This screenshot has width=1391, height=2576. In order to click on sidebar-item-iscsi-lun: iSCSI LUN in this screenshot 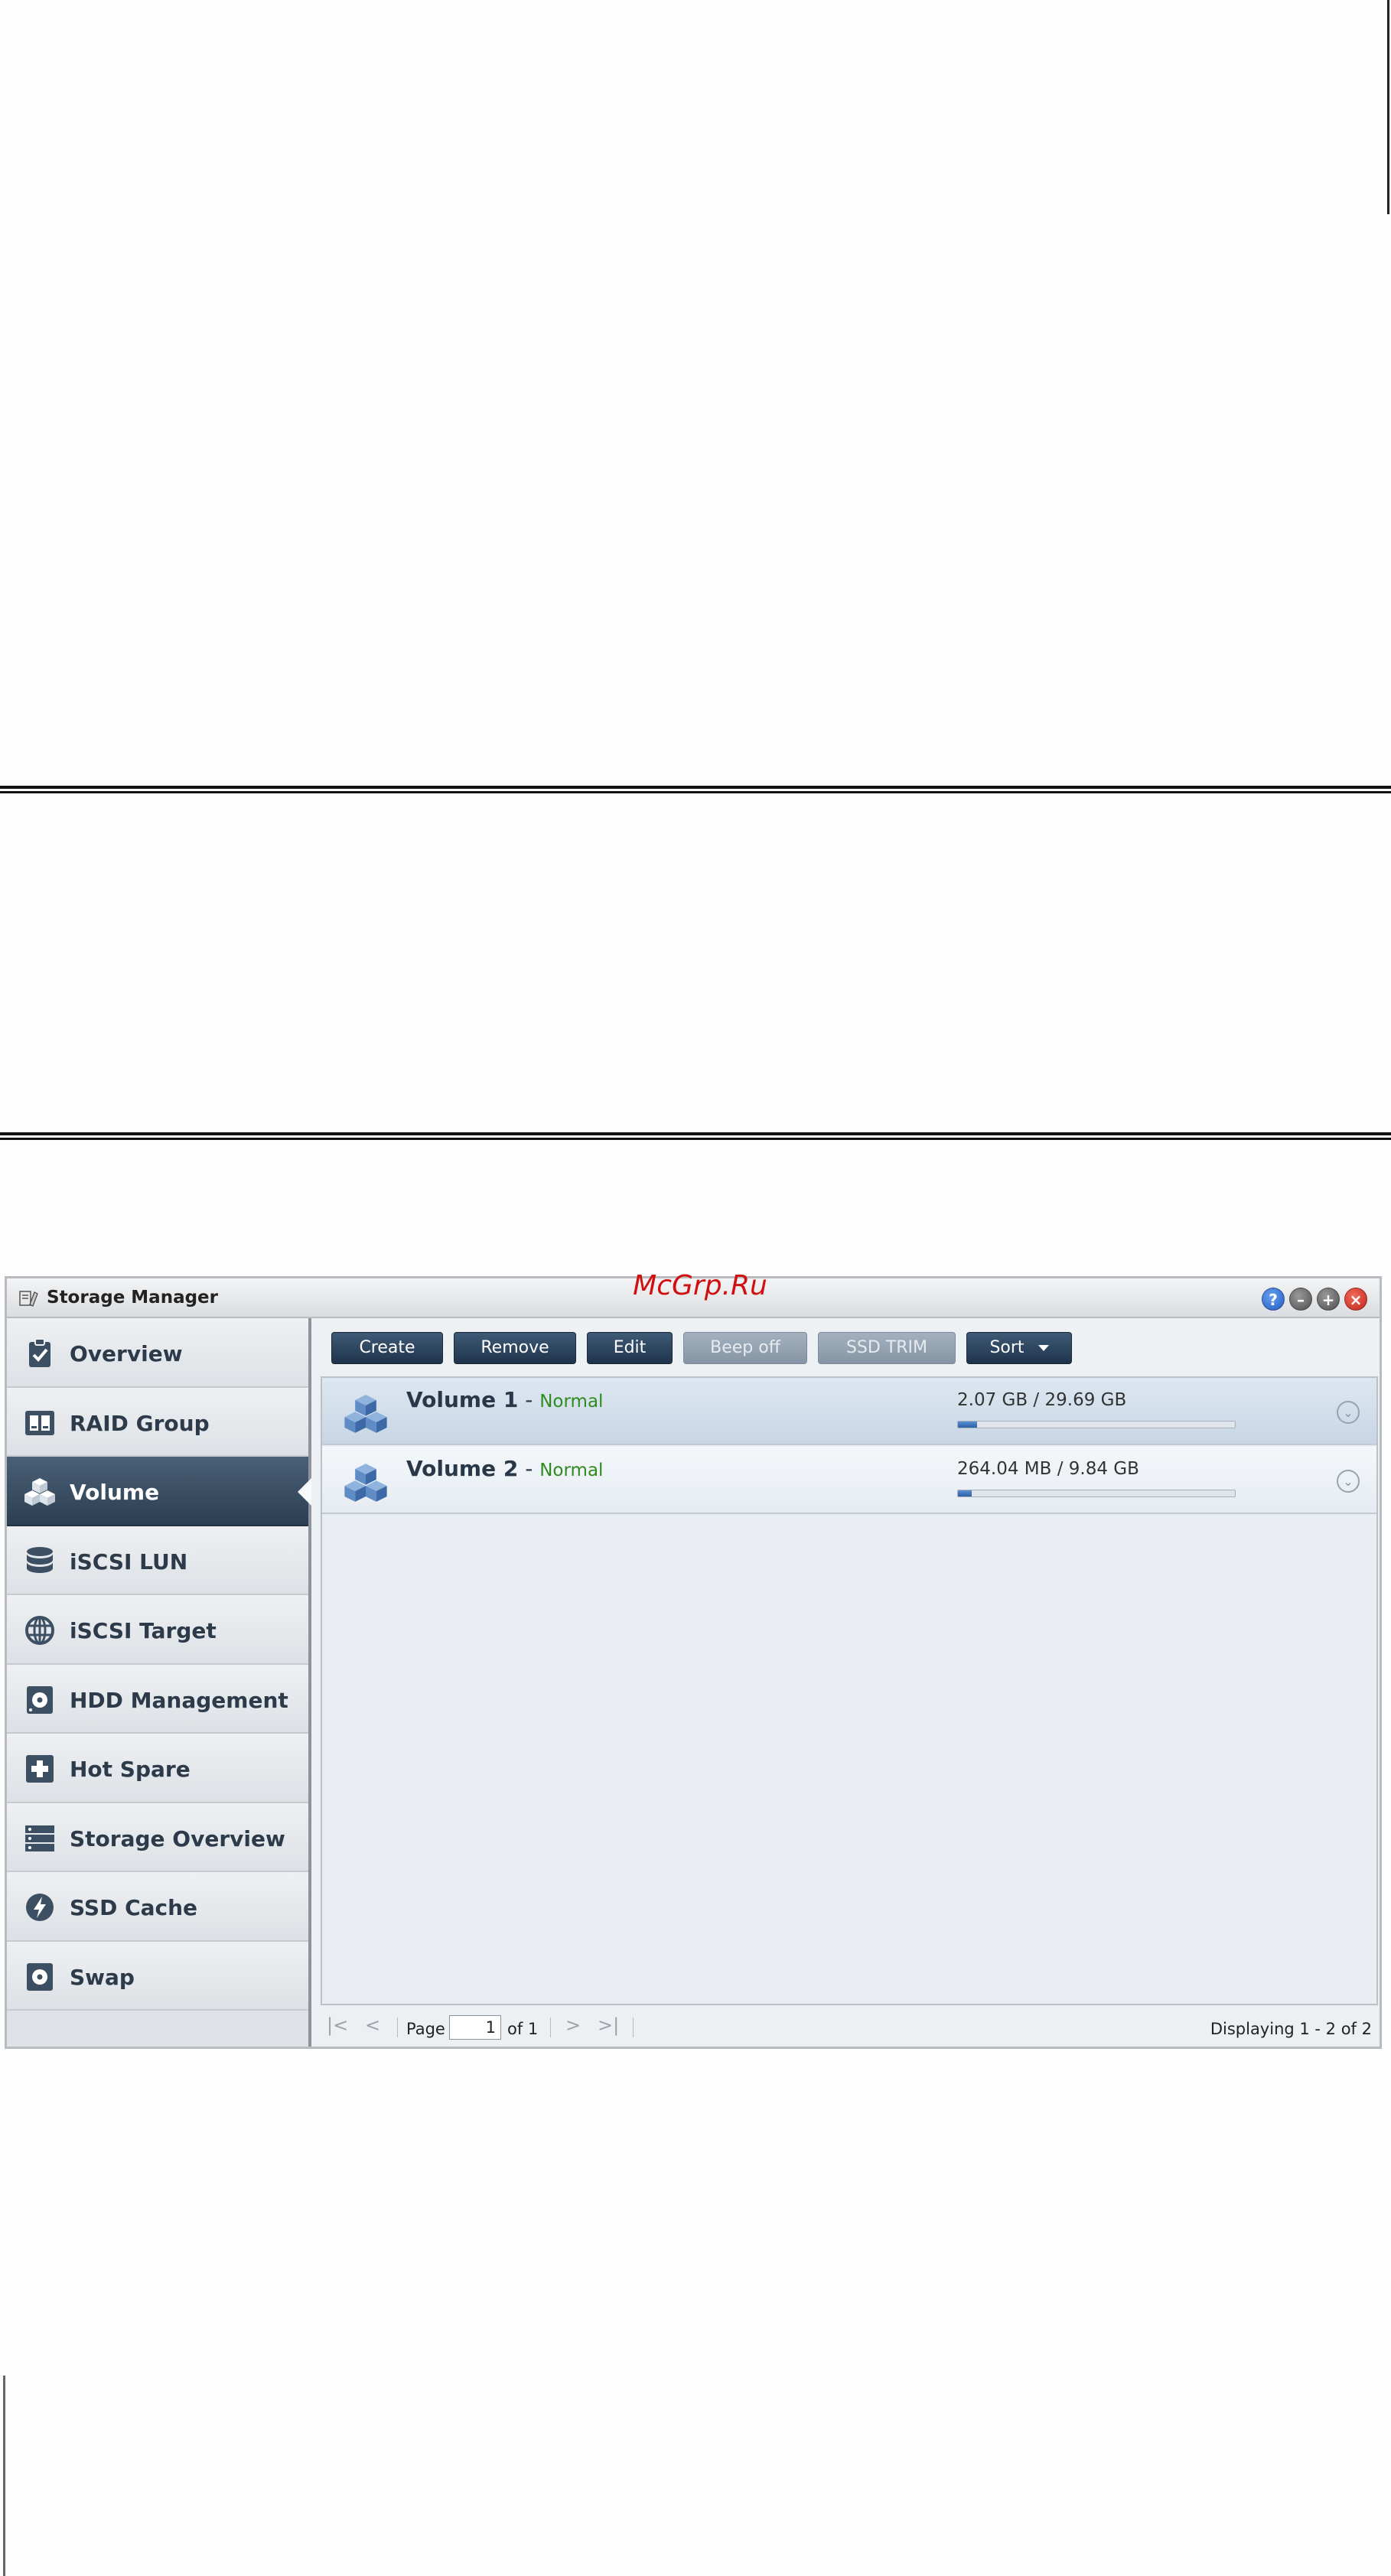, I will do `click(157, 1561)`.